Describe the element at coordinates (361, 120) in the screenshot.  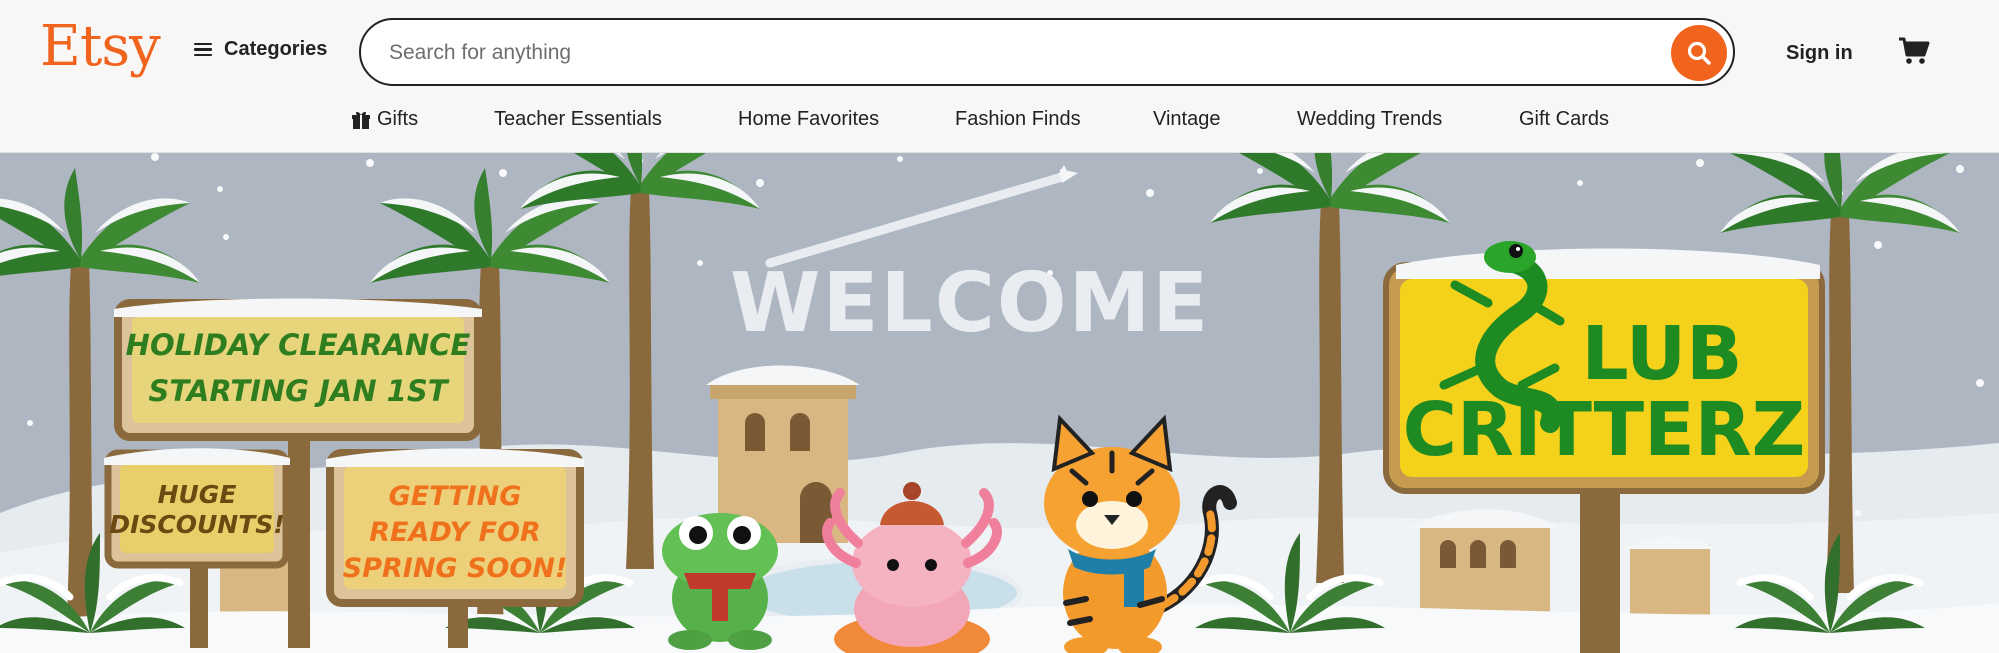
I see `gift-icon` at that location.